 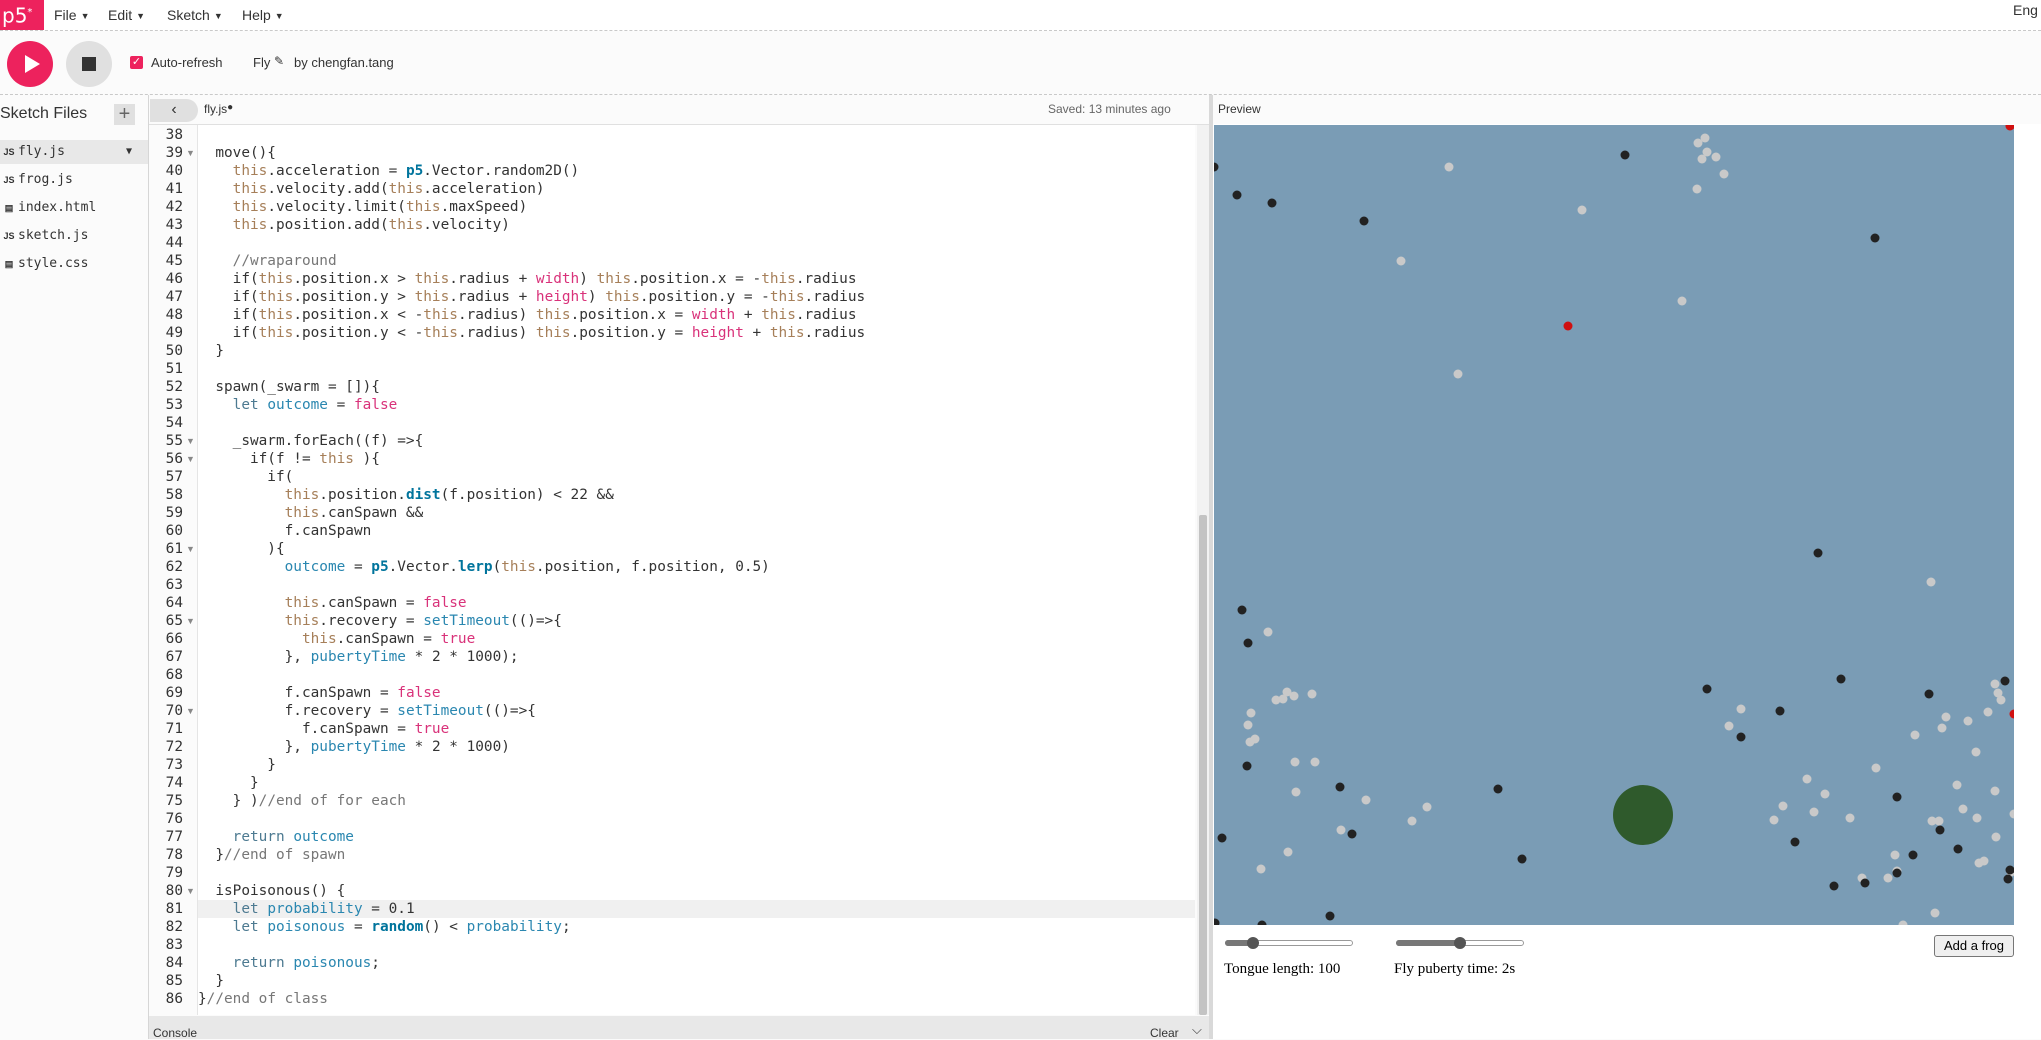 I want to click on code-line: let probability = 0.1, so click(x=696, y=909).